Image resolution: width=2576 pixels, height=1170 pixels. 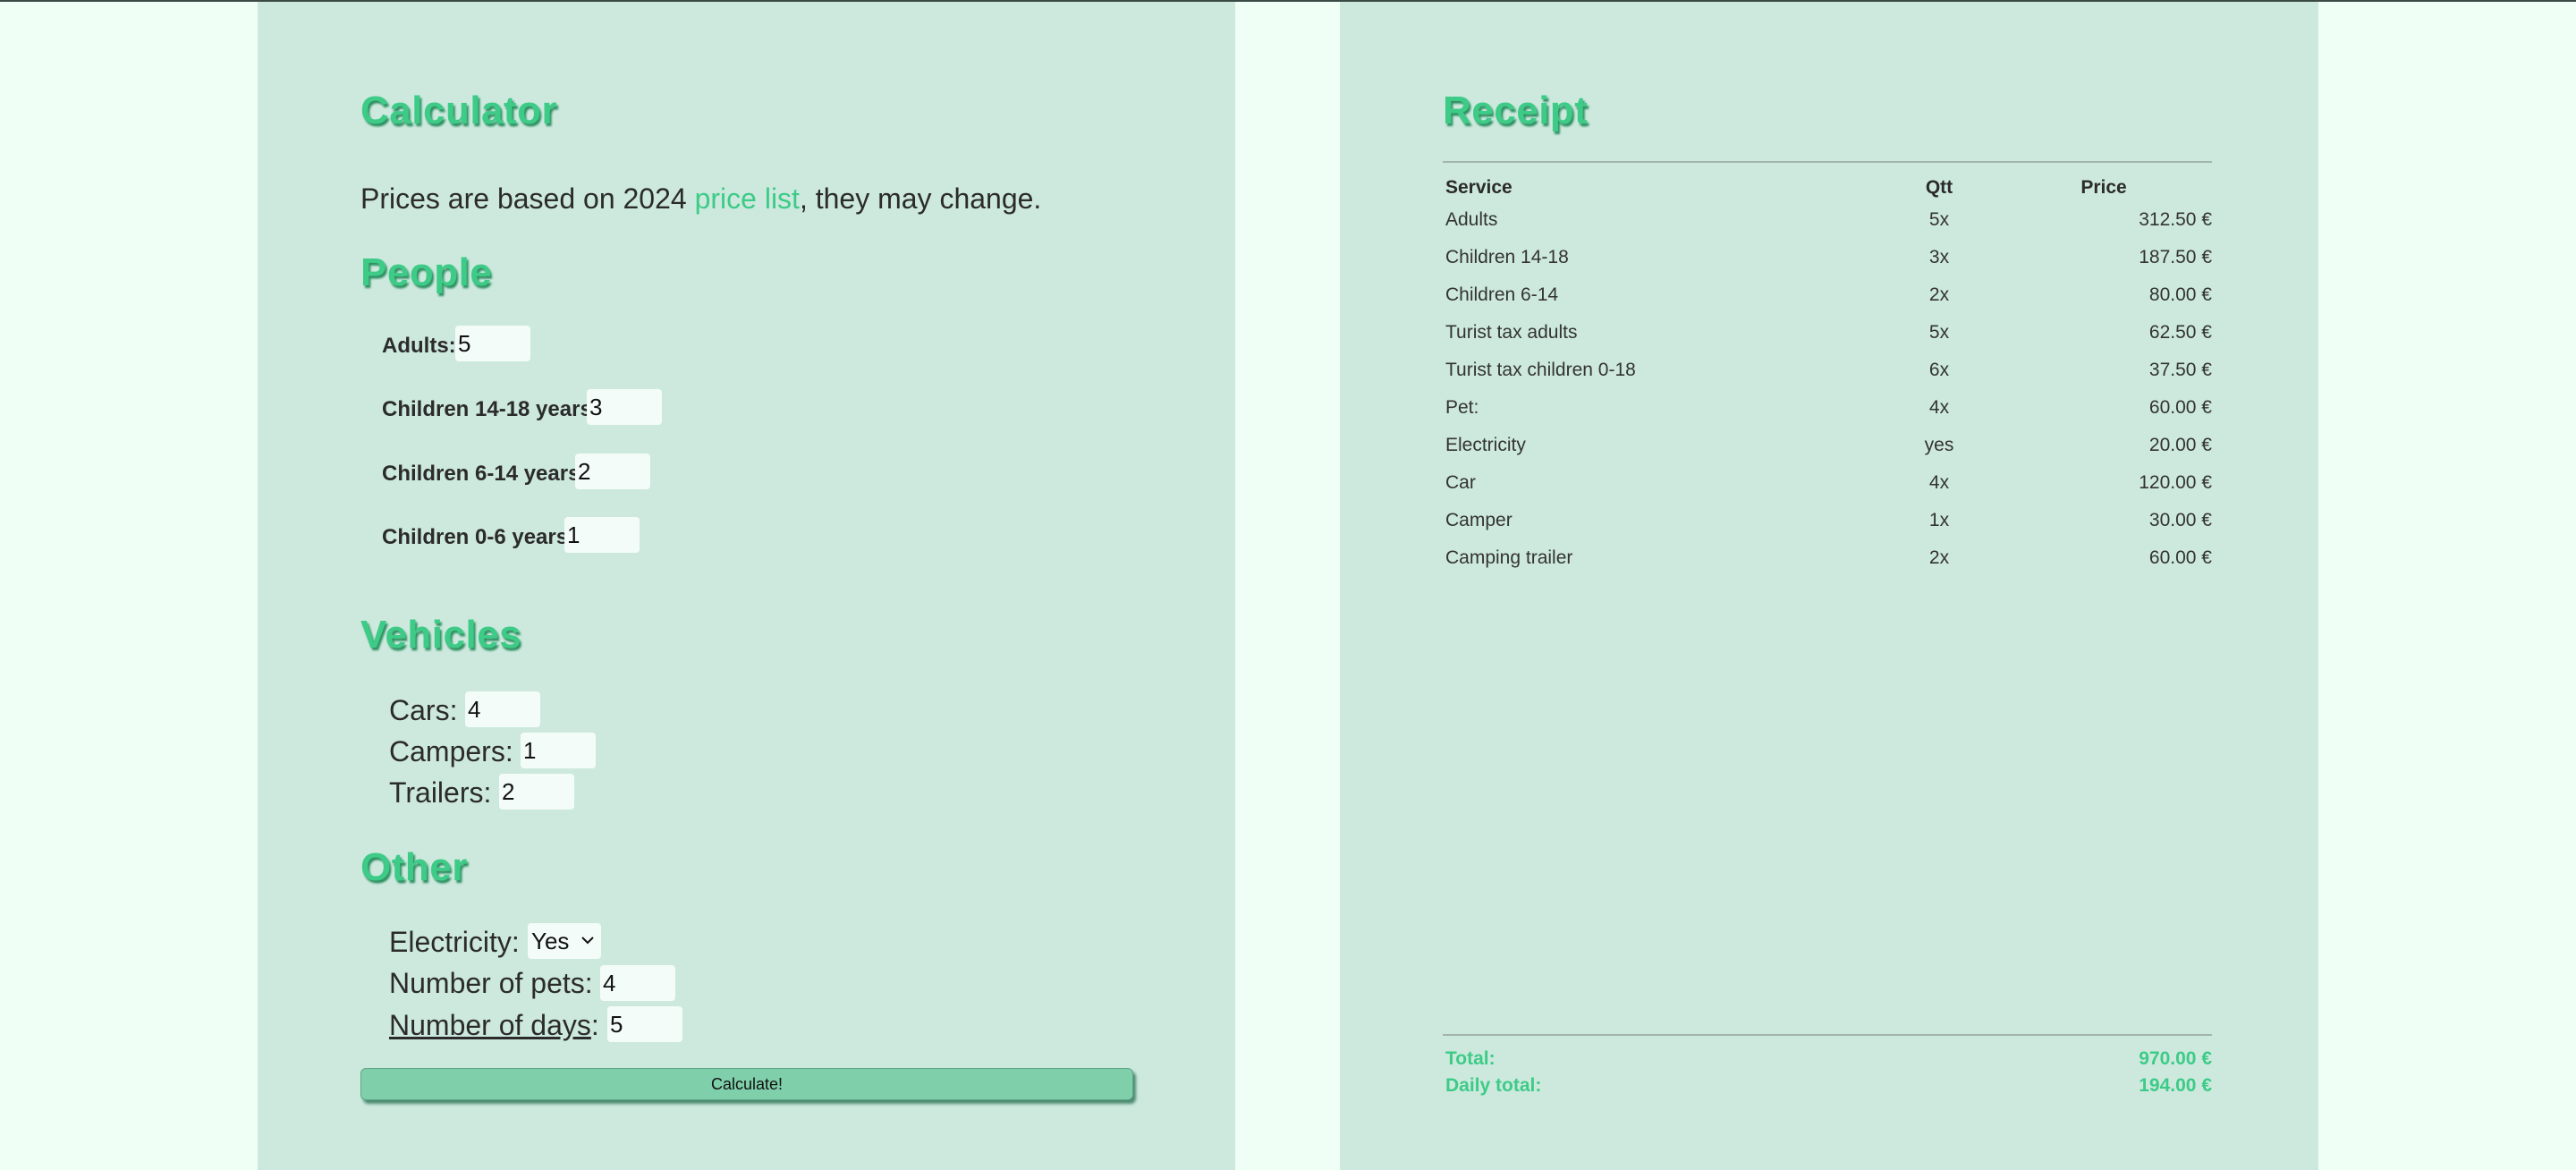 What do you see at coordinates (747, 198) in the screenshot?
I see `price-list-link: price list` at bounding box center [747, 198].